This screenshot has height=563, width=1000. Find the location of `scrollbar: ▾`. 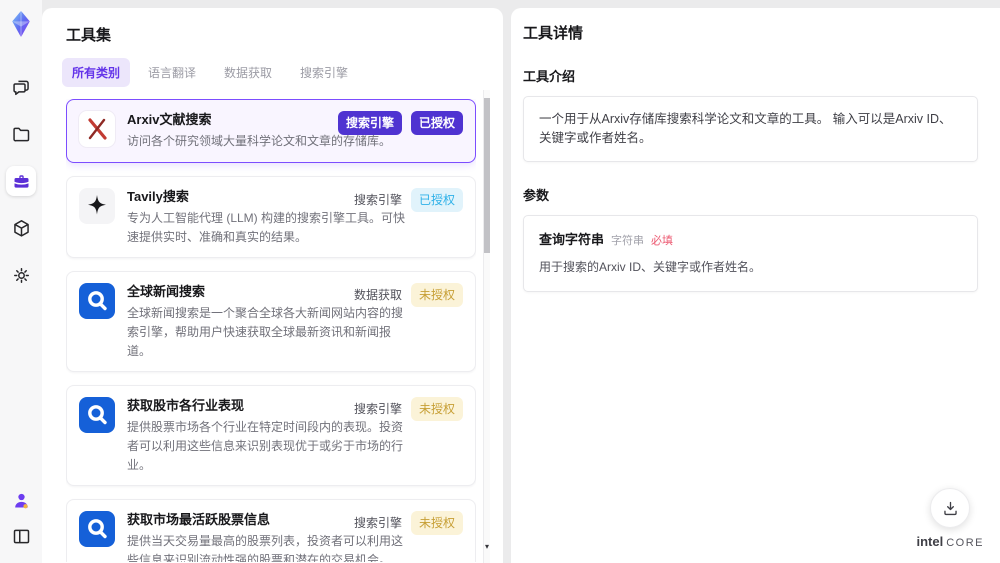

scrollbar: ▾ is located at coordinates (486, 326).